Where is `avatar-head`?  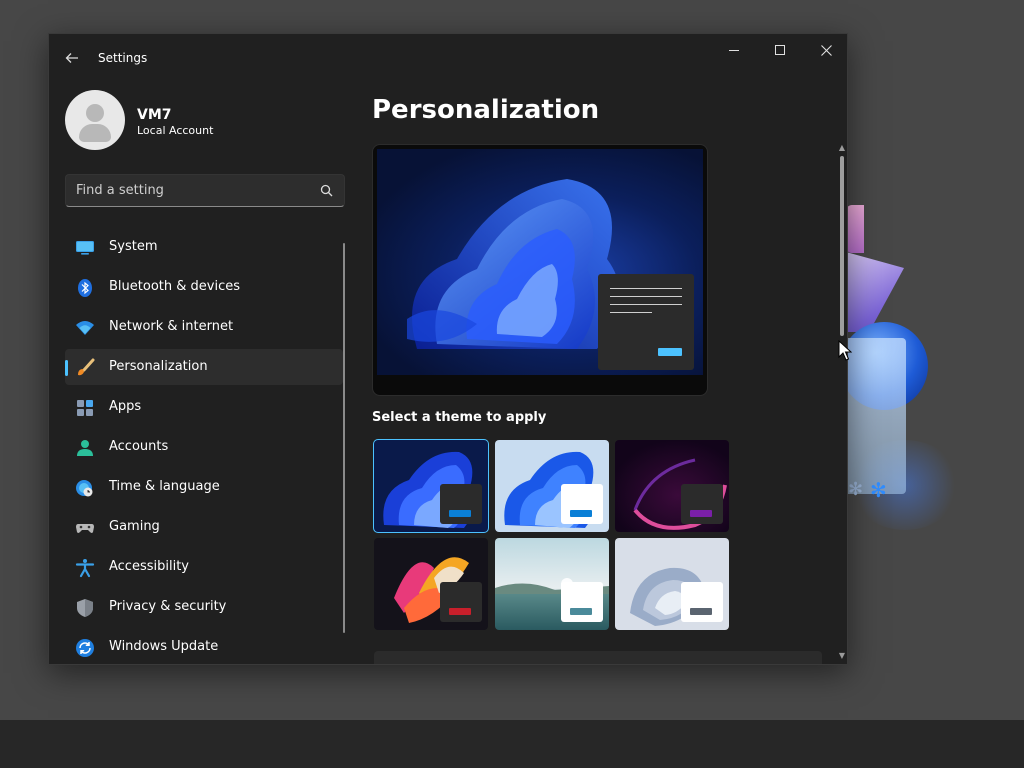
avatar-head is located at coordinates (95, 113).